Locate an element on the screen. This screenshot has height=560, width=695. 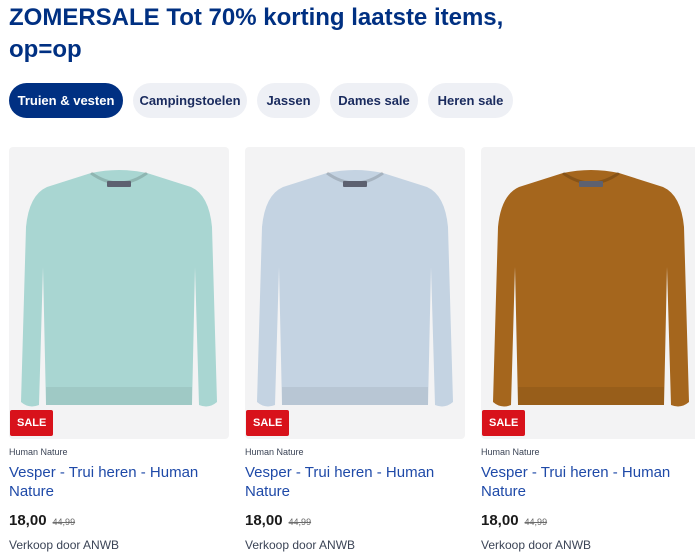
filter-chip-truien-vesten: Truien & vesten is located at coordinates (66, 100).